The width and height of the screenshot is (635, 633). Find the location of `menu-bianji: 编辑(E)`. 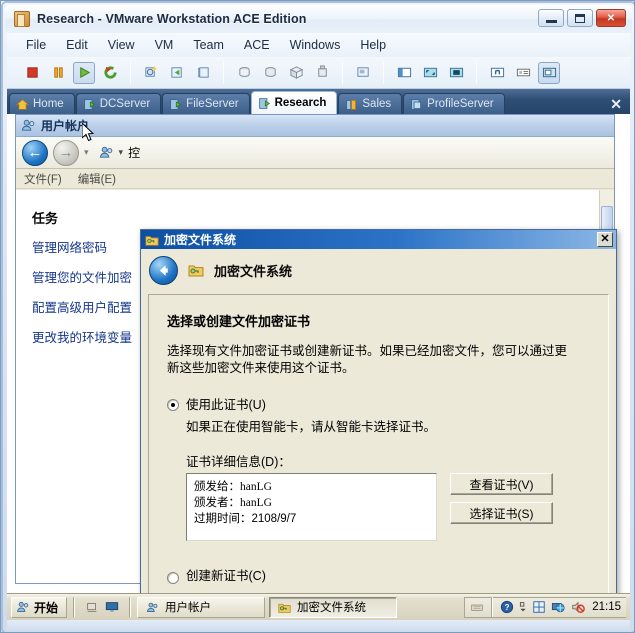

menu-bianji: 编辑(E) is located at coordinates (97, 179).